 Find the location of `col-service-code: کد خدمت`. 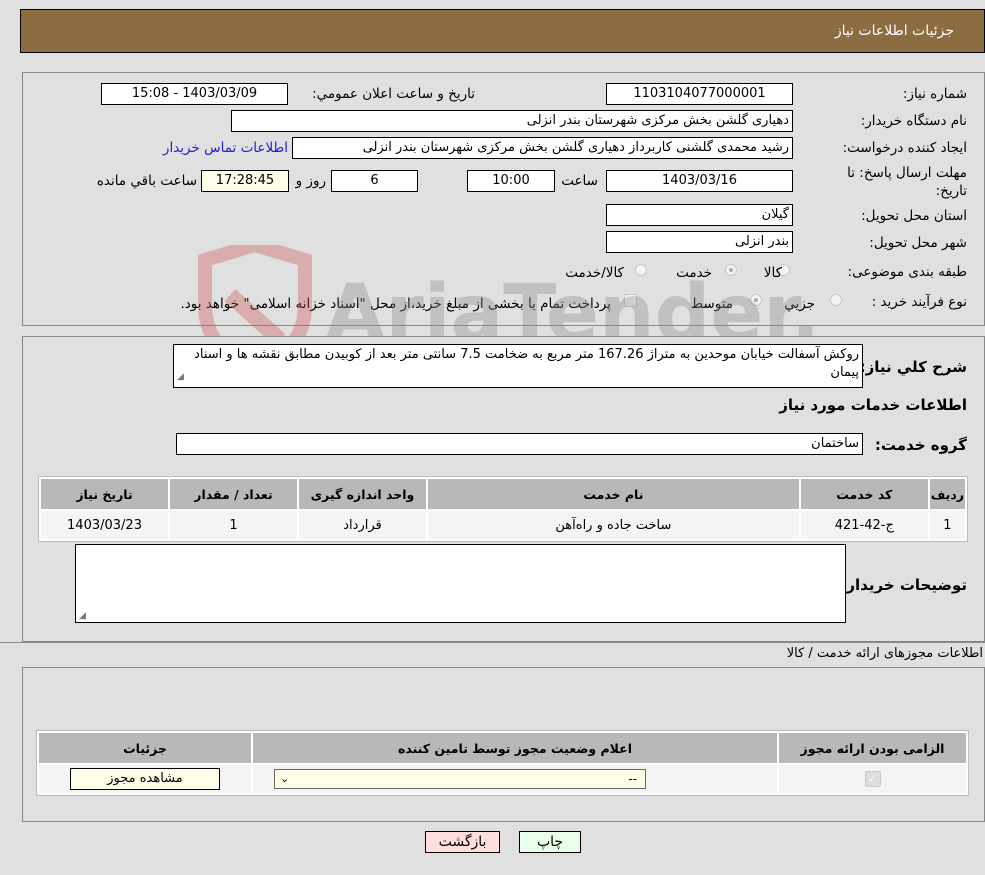

col-service-code: کد خدمت is located at coordinates (864, 494).